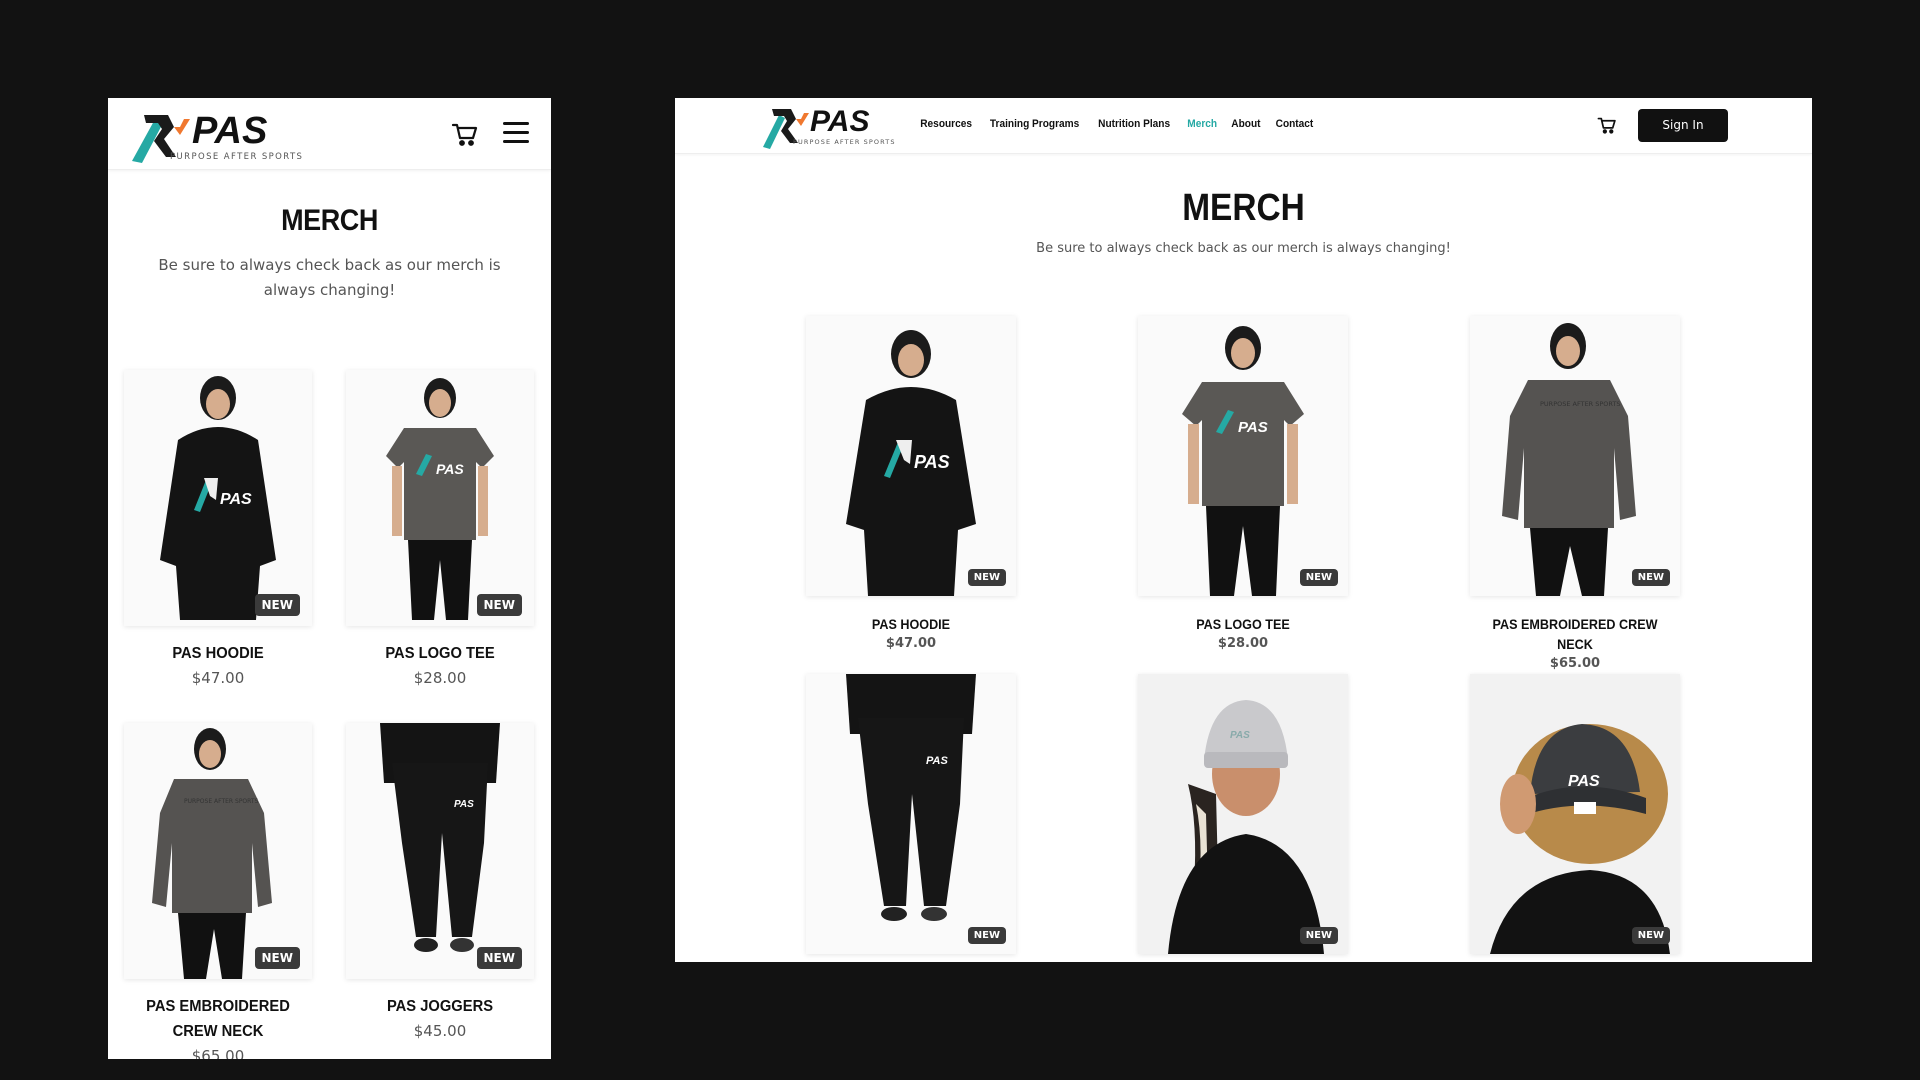 The image size is (1920, 1080). I want to click on product-image-beanie: PAS NEW, so click(1243, 814).